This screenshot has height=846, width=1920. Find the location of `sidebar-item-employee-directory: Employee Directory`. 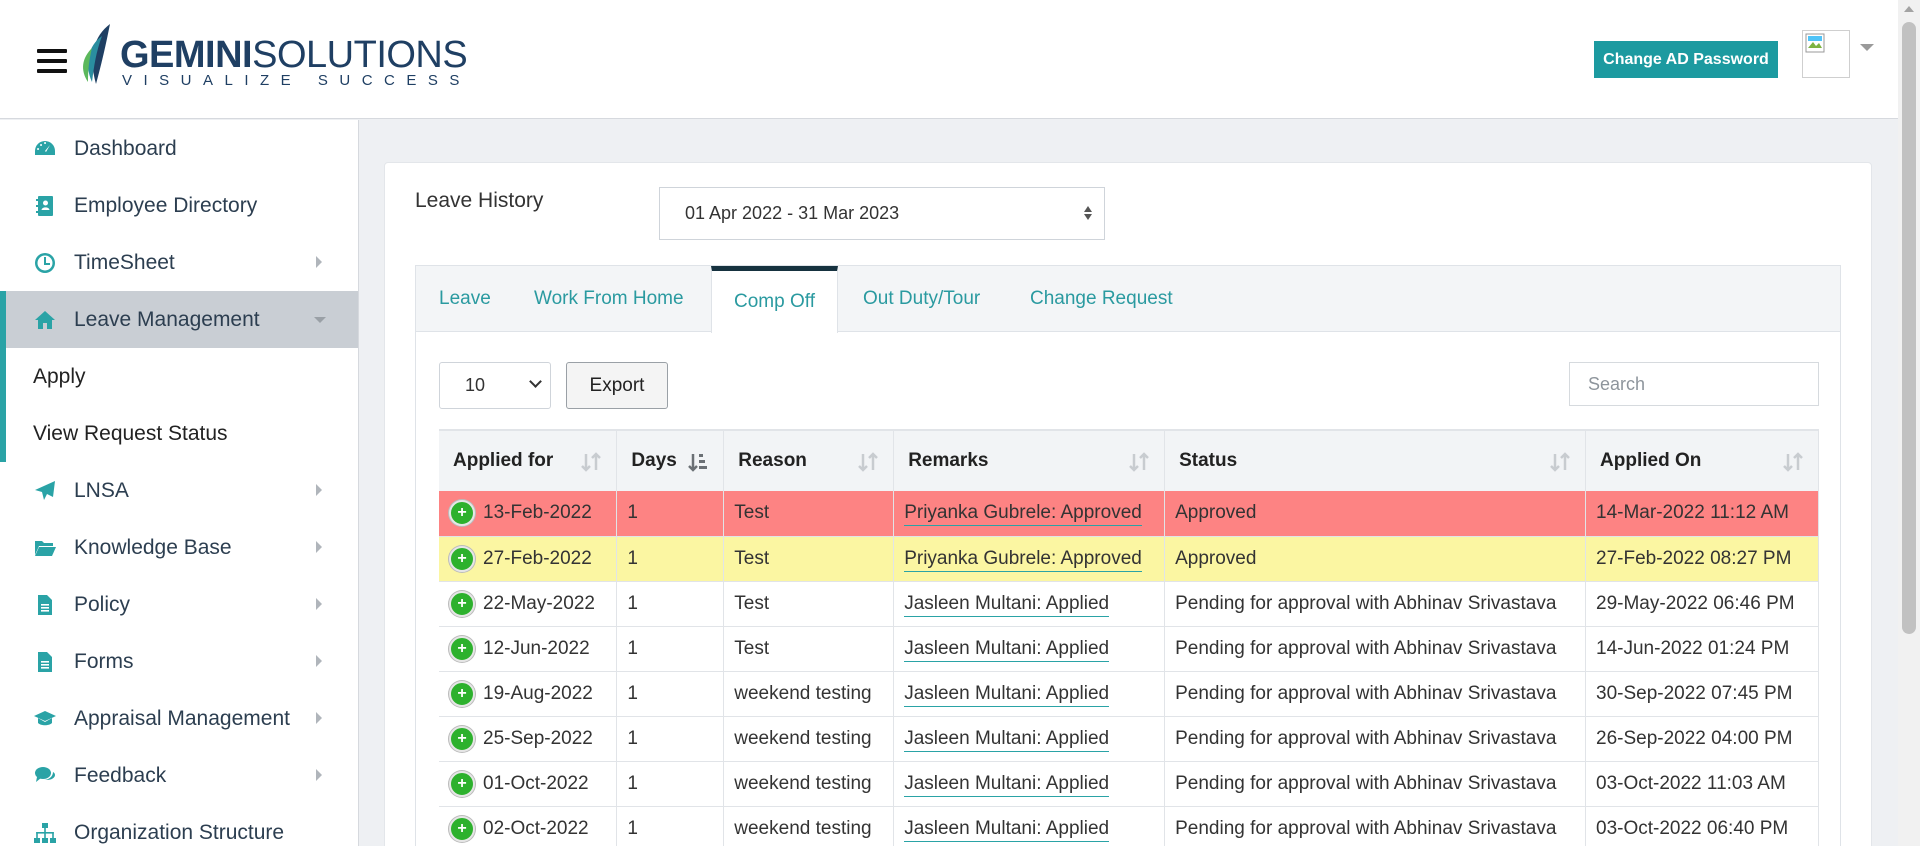

sidebar-item-employee-directory: Employee Directory is located at coordinates (179, 205).